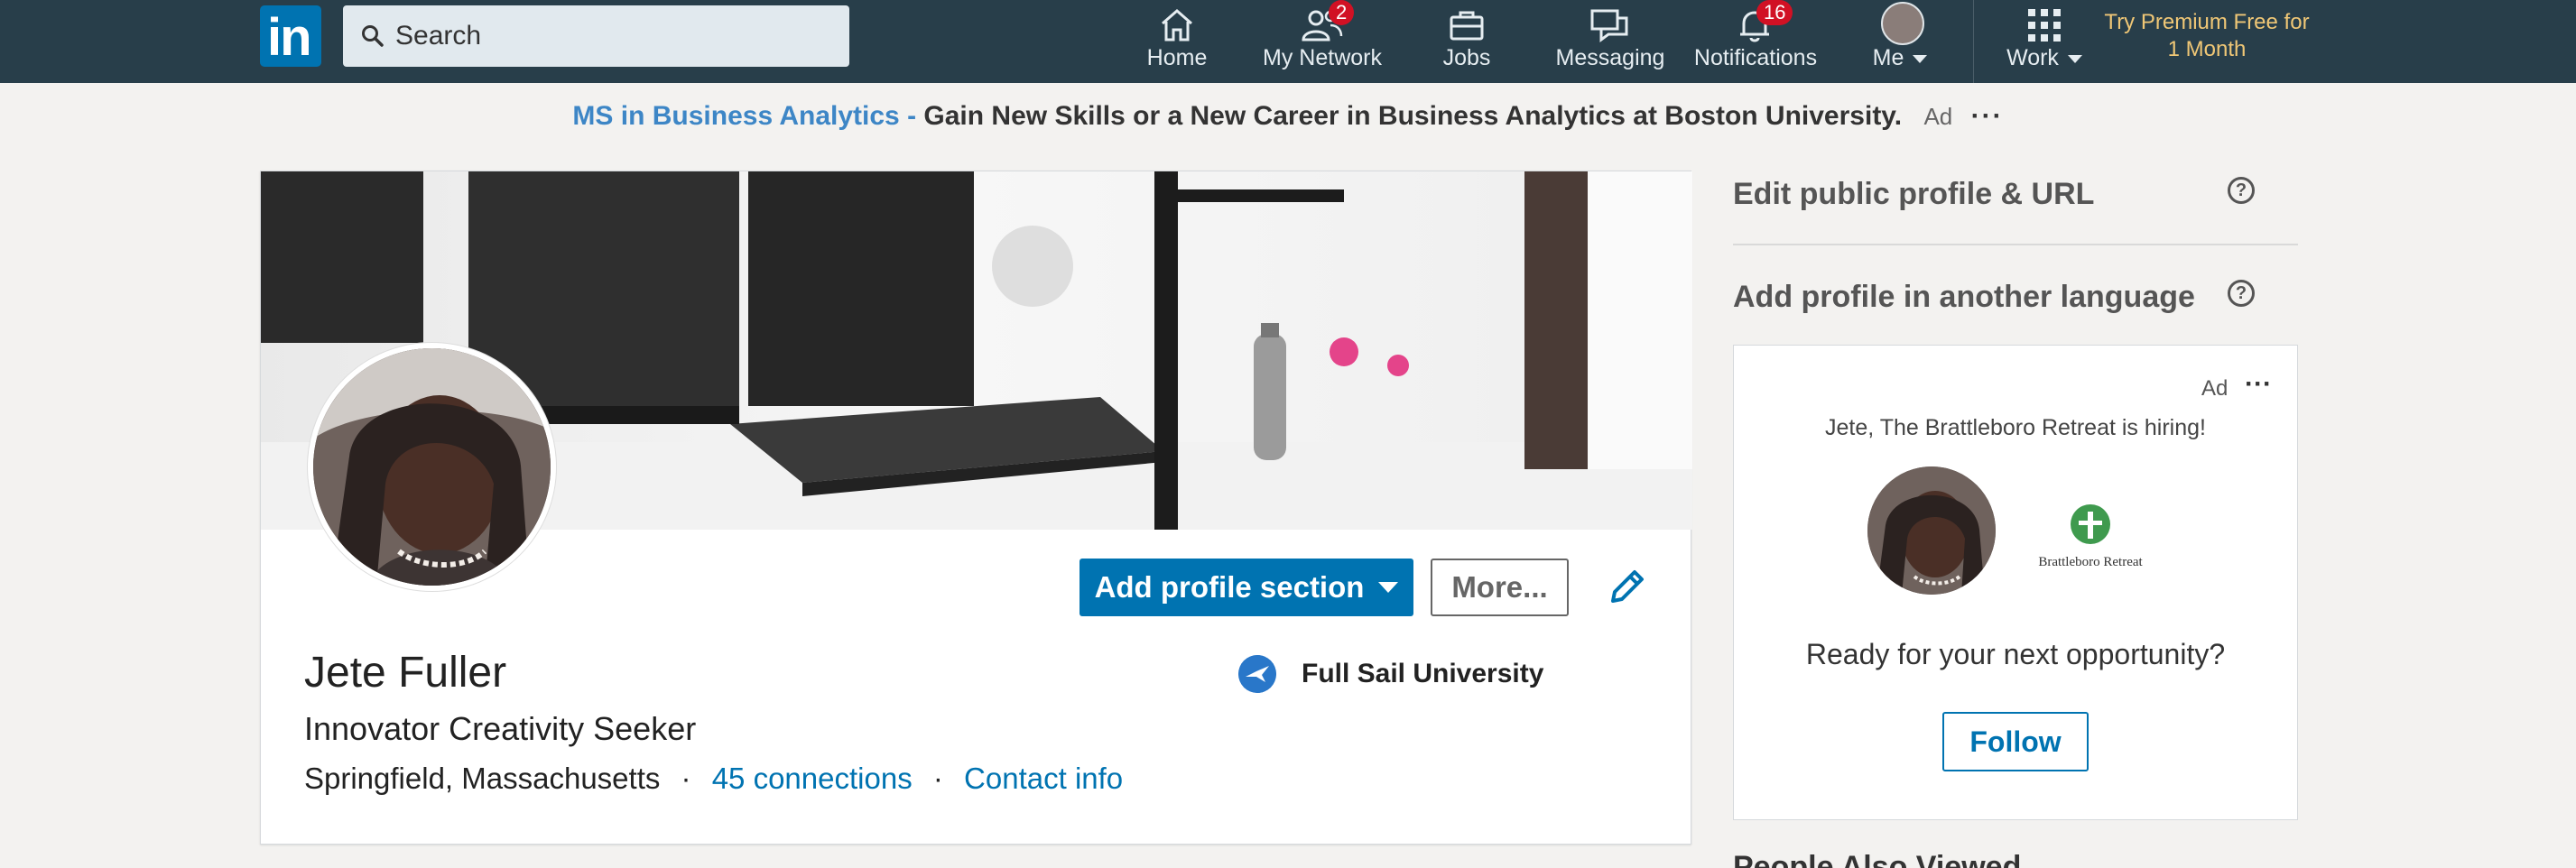  What do you see at coordinates (2015, 741) in the screenshot?
I see `follow-button: Follow` at bounding box center [2015, 741].